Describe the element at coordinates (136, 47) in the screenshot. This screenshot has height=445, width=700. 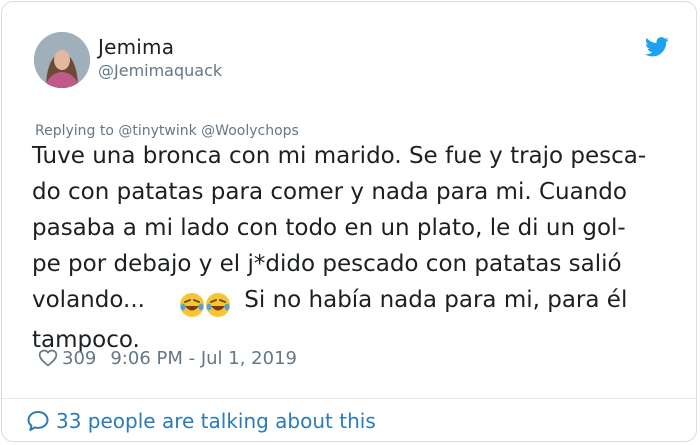
I see `author-name: Jemima` at that location.